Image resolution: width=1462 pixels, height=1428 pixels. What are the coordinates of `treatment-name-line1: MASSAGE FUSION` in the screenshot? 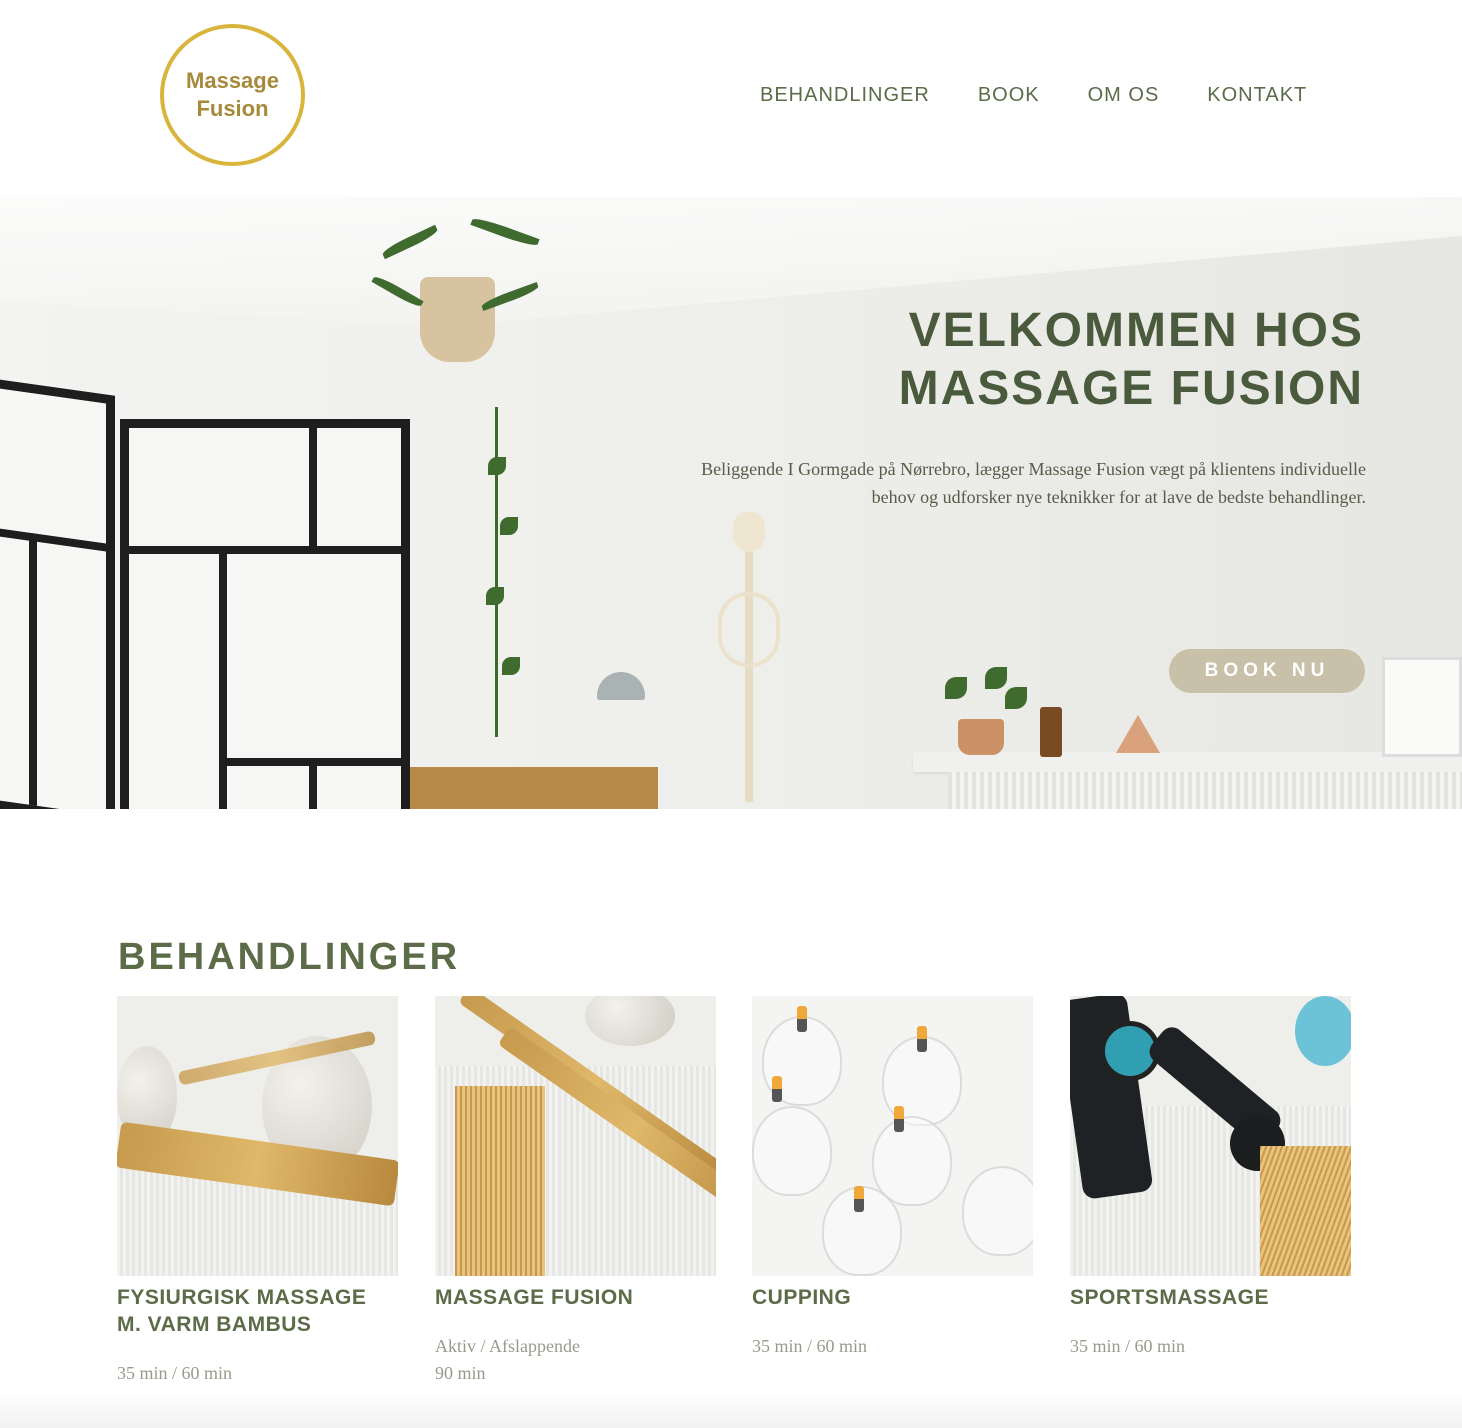 It's located at (534, 1297).